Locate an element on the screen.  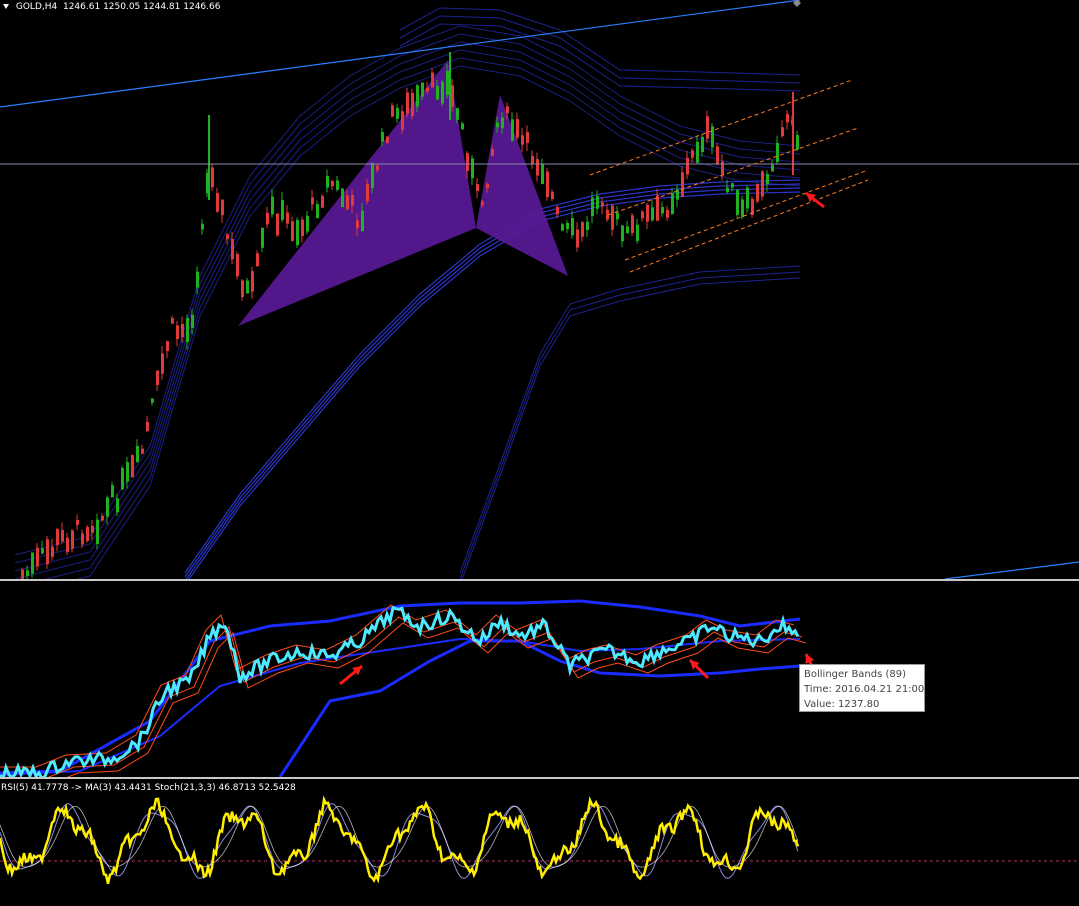
envelope-band-line is located at coordinates (630, 425).